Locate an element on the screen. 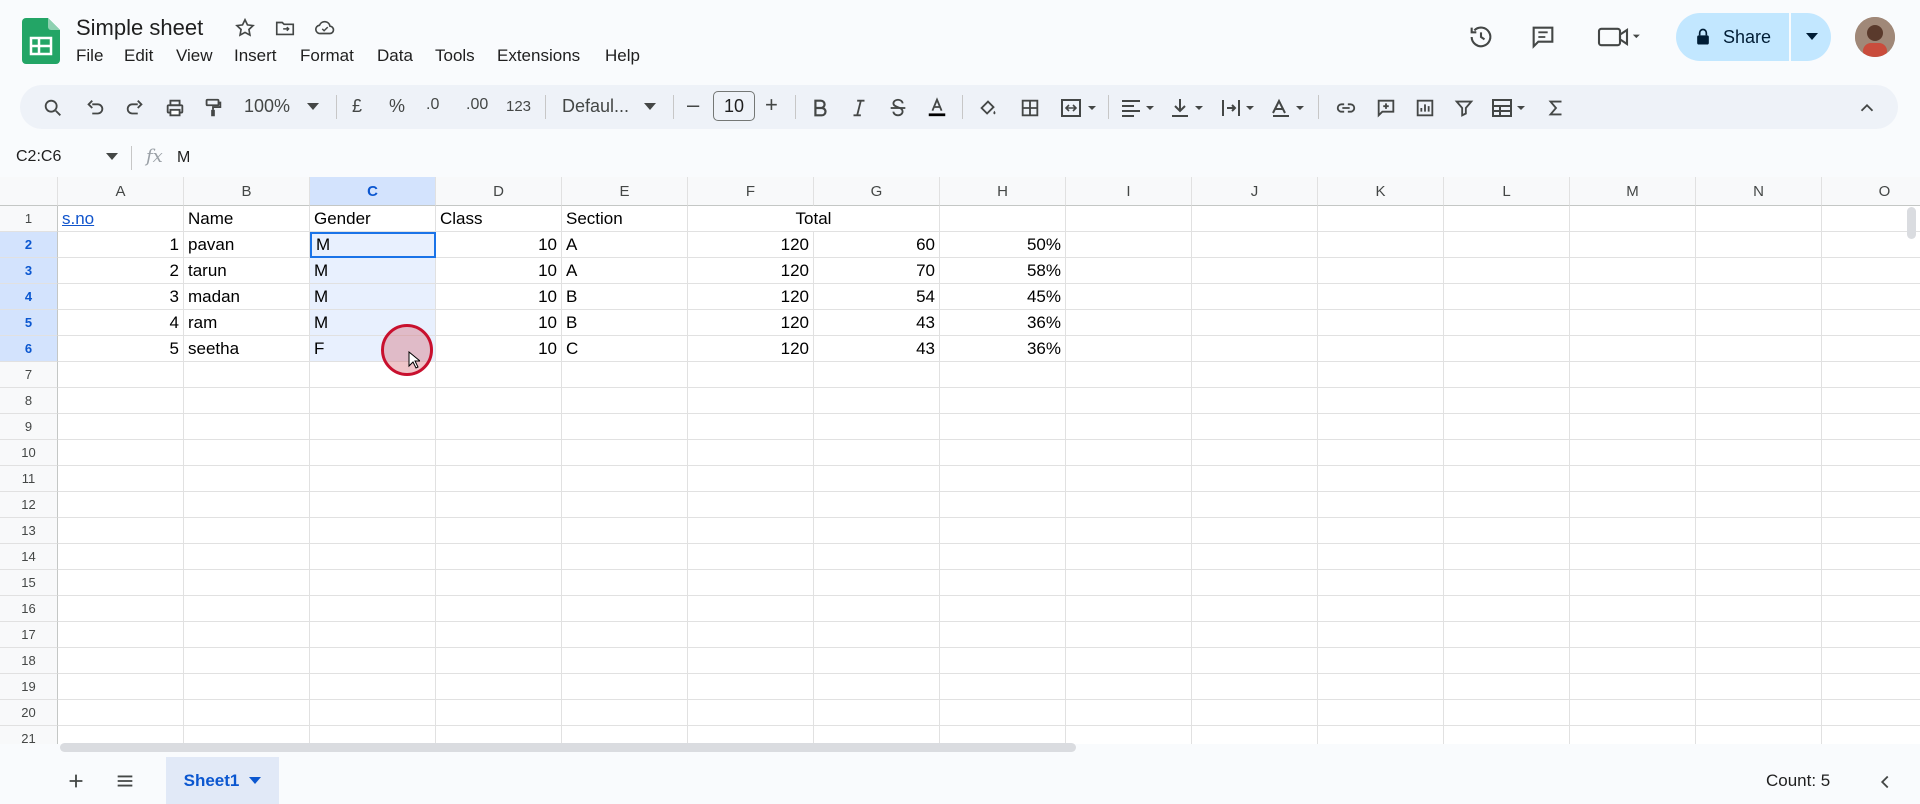  row-header-19: 19 is located at coordinates (29, 687).